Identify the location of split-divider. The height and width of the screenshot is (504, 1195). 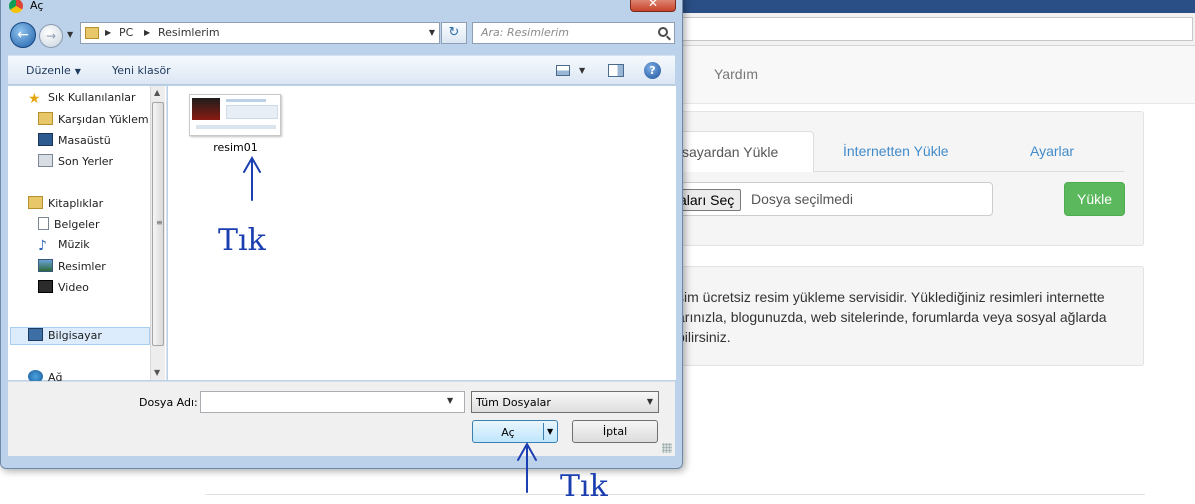
(543, 431).